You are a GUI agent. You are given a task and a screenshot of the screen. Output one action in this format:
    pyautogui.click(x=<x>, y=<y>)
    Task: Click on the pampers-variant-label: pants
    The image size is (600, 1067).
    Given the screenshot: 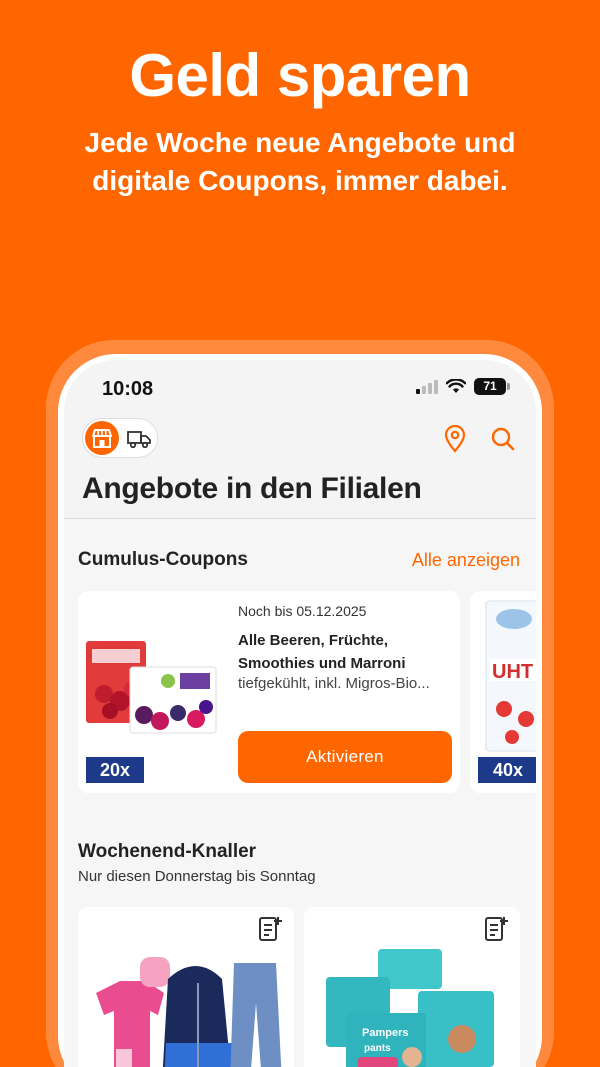 What is the action you would take?
    pyautogui.click(x=377, y=1048)
    